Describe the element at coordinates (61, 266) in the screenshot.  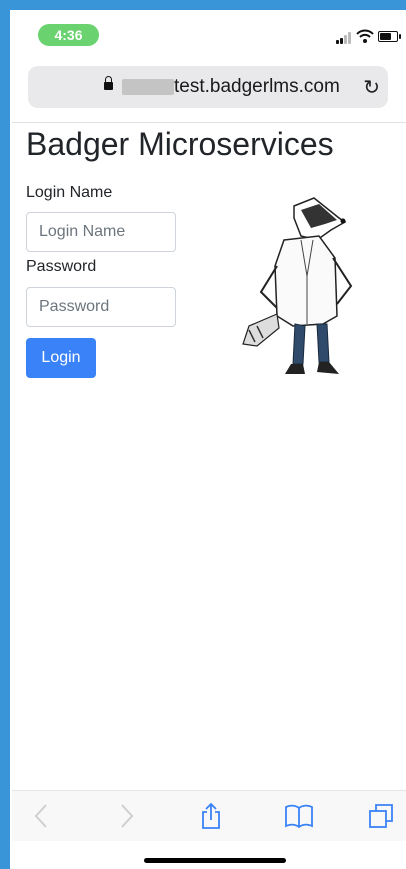
I see `password-label: Password` at that location.